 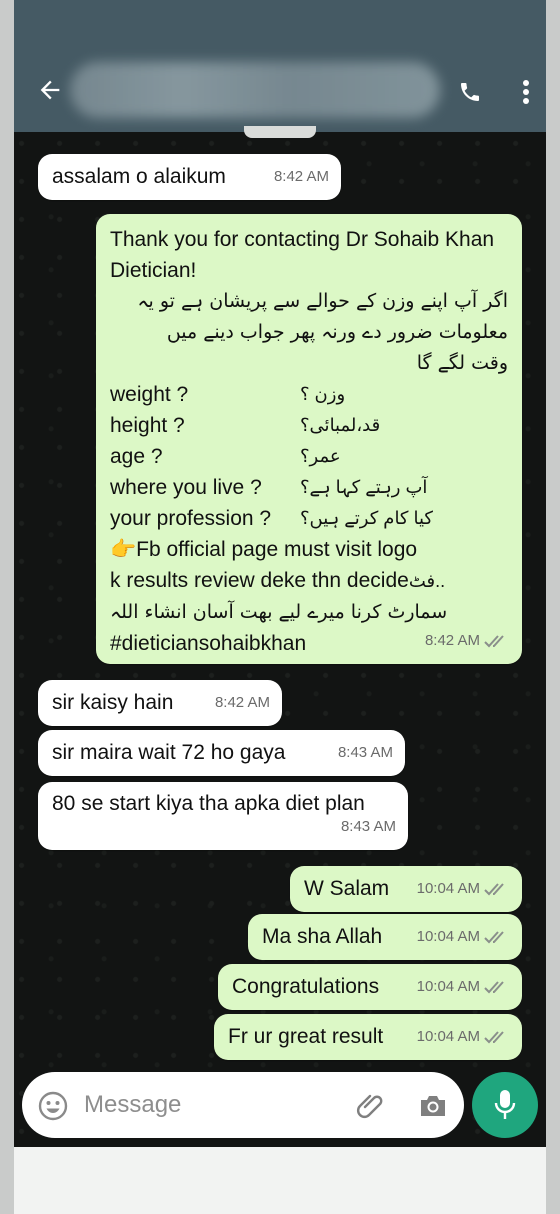 I want to click on question-en: age ?, so click(x=136, y=456).